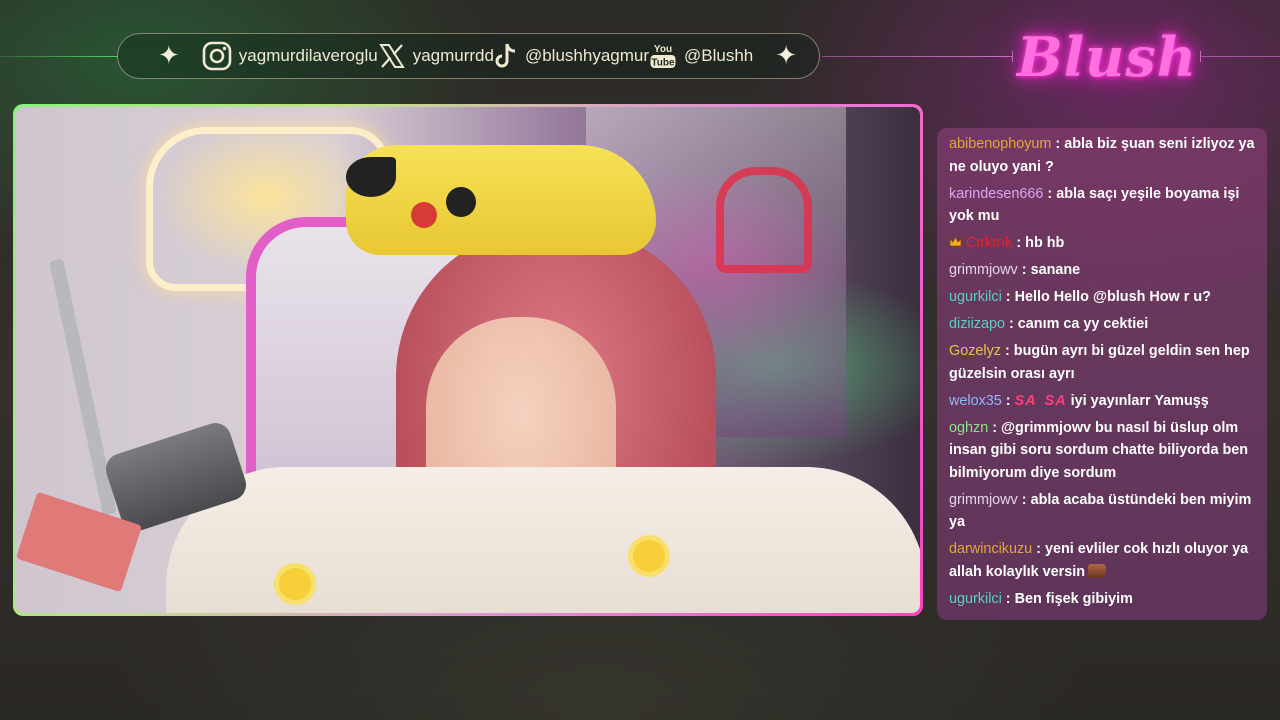 The width and height of the screenshot is (1280, 720). I want to click on decorative-line-left, so click(59, 56).